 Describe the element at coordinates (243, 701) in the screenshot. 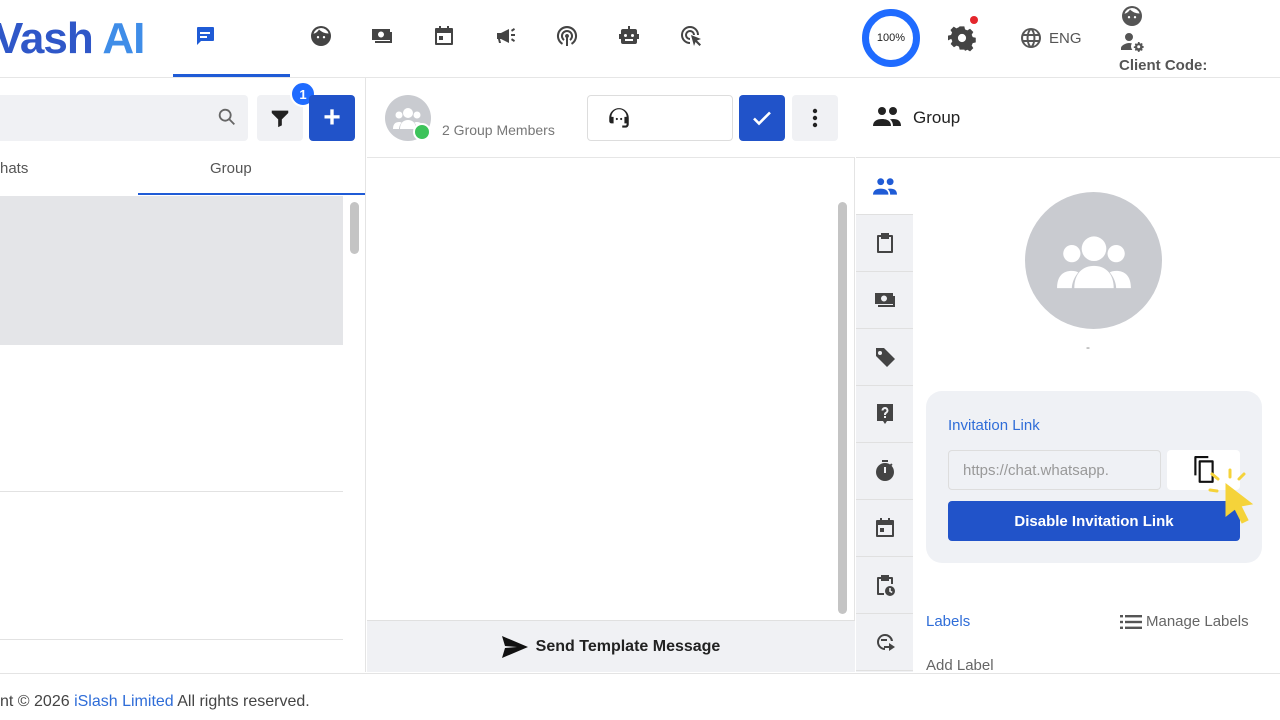

I see `footer-suffix: All rights reserved.` at that location.